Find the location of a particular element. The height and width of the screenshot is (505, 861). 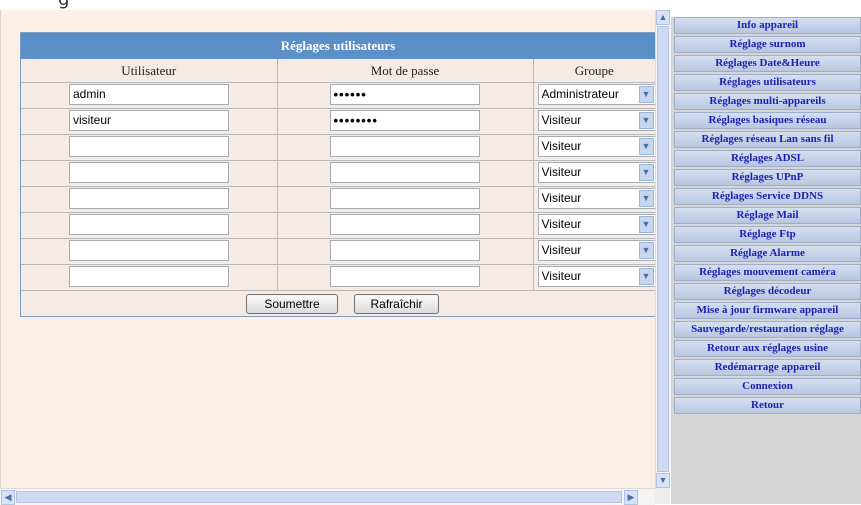

vertical-scroll-thumb is located at coordinates (663, 249).